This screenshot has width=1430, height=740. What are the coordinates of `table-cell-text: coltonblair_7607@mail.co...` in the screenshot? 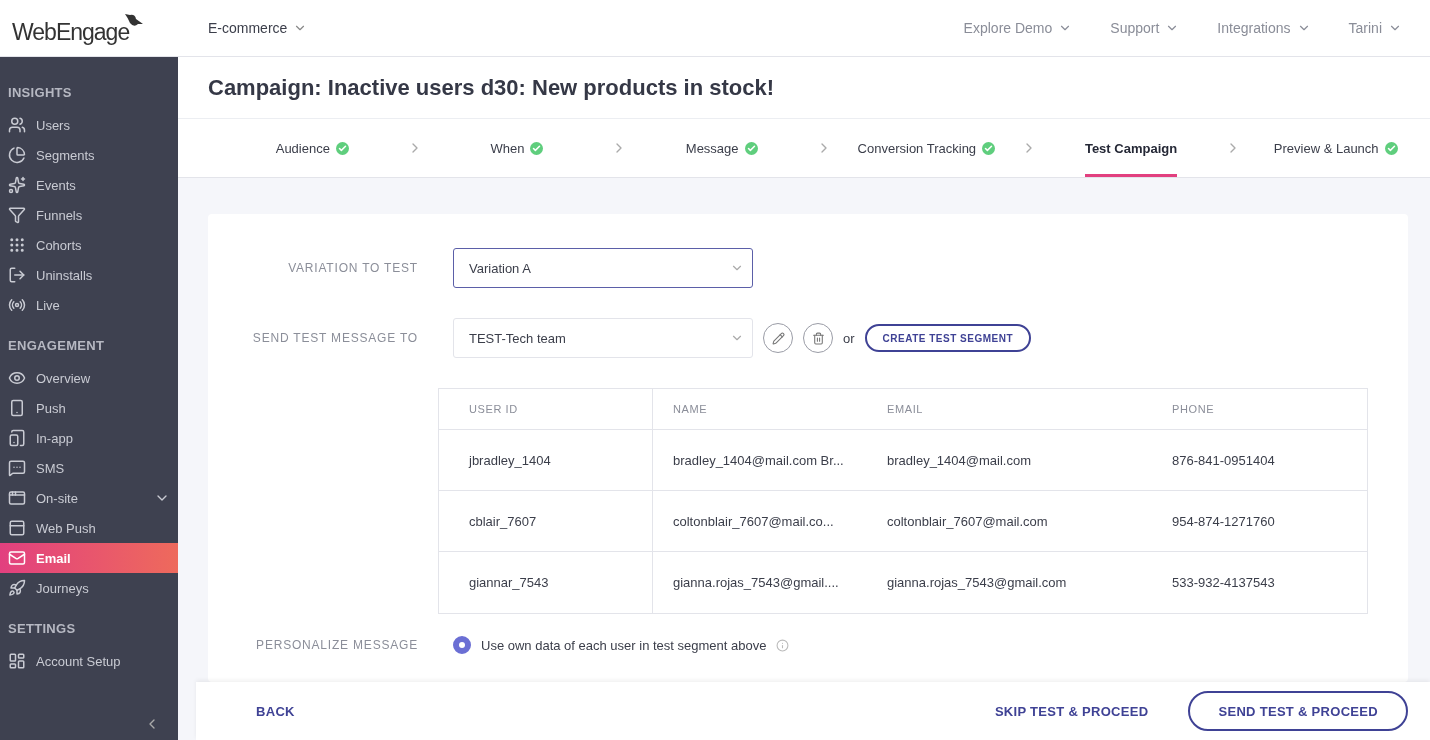 It's located at (753, 521).